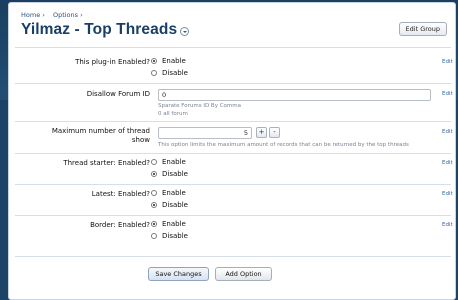 The width and height of the screenshot is (458, 300). I want to click on page-title: Yilmaz - Top Threads, so click(99, 29).